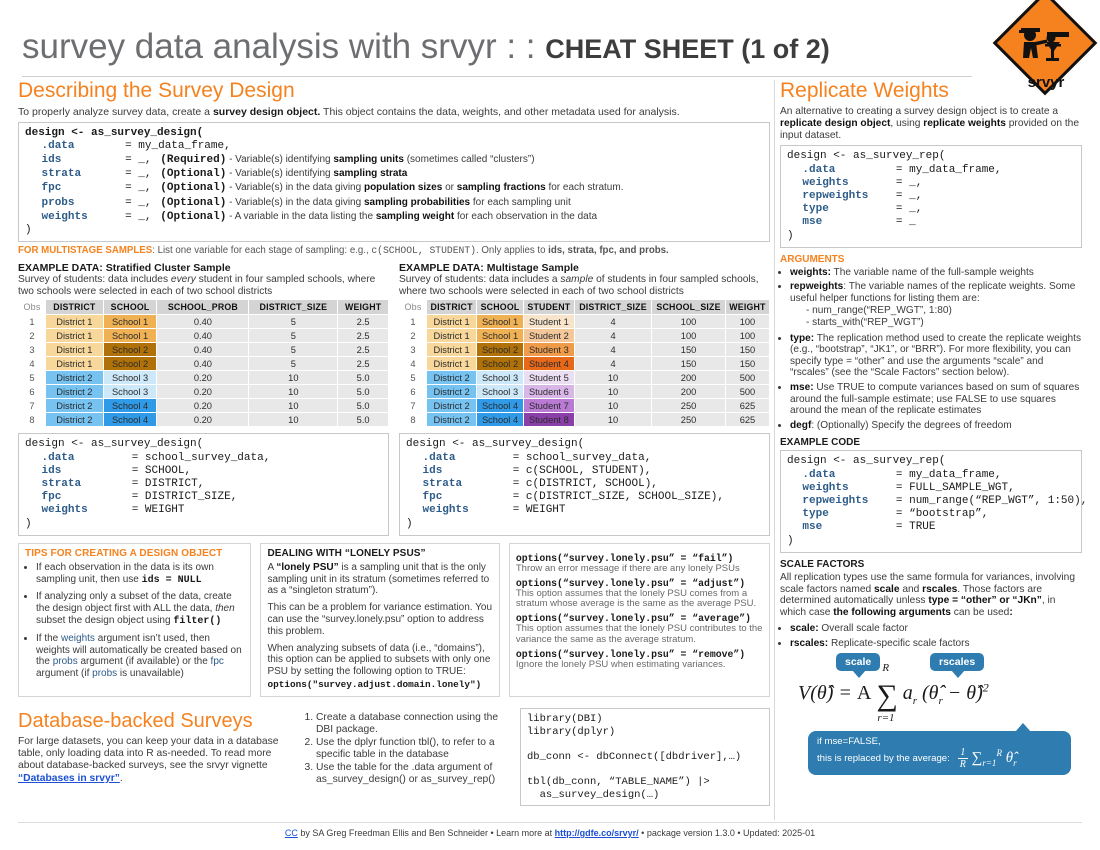 This screenshot has width=1100, height=850. Describe the element at coordinates (864, 90) in the screenshot. I see `section-heading-replicate-weights: Replicate Weights` at that location.